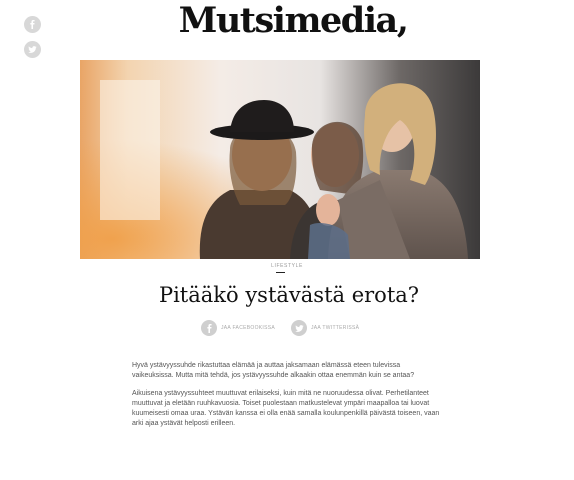  Describe the element at coordinates (293, 21) in the screenshot. I see `site-logo: Mutsimedia,` at that location.